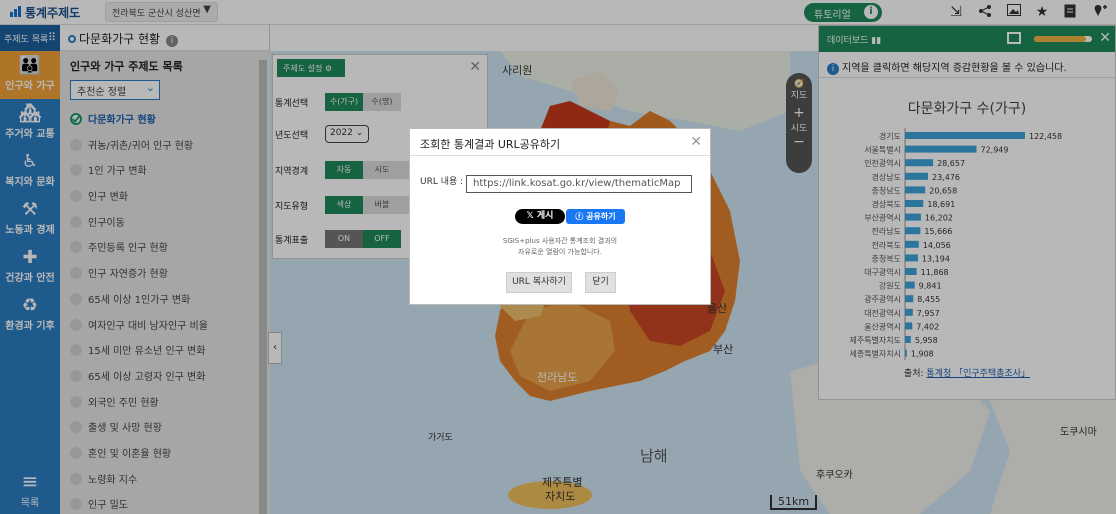 This screenshot has width=1116, height=514. What do you see at coordinates (539, 282) in the screenshot?
I see `copy-url-button: URL 복사하기` at bounding box center [539, 282].